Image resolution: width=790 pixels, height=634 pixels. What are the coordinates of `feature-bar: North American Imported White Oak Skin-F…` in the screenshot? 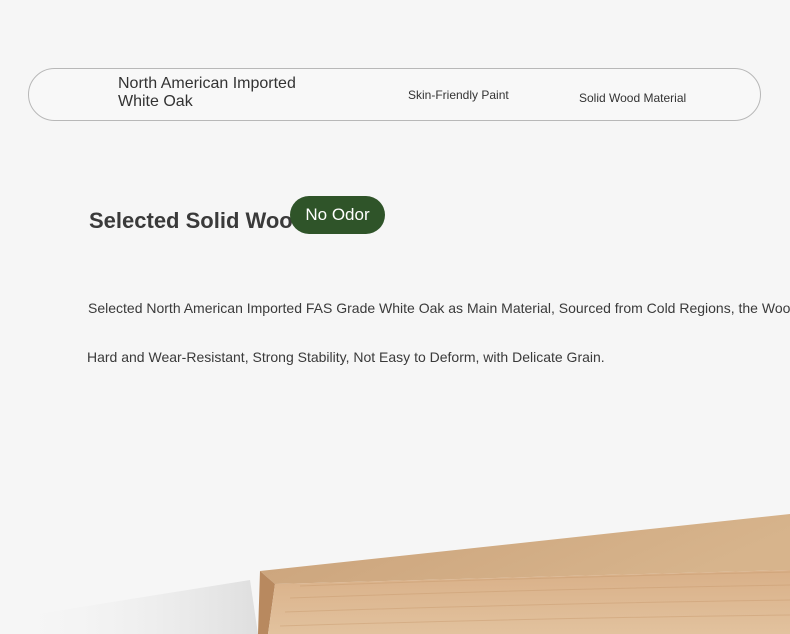 It's located at (394, 94).